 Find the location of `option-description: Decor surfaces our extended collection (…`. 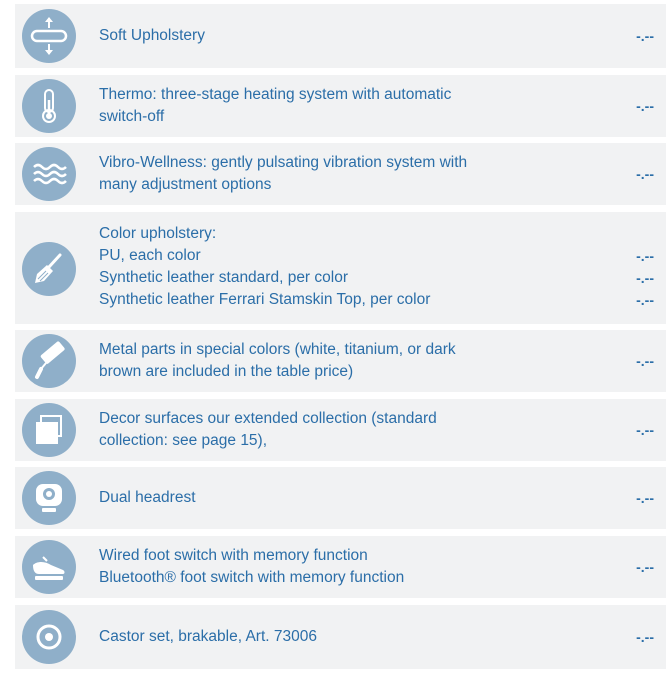

option-description: Decor surfaces our extended collection (… is located at coordinates (268, 429).